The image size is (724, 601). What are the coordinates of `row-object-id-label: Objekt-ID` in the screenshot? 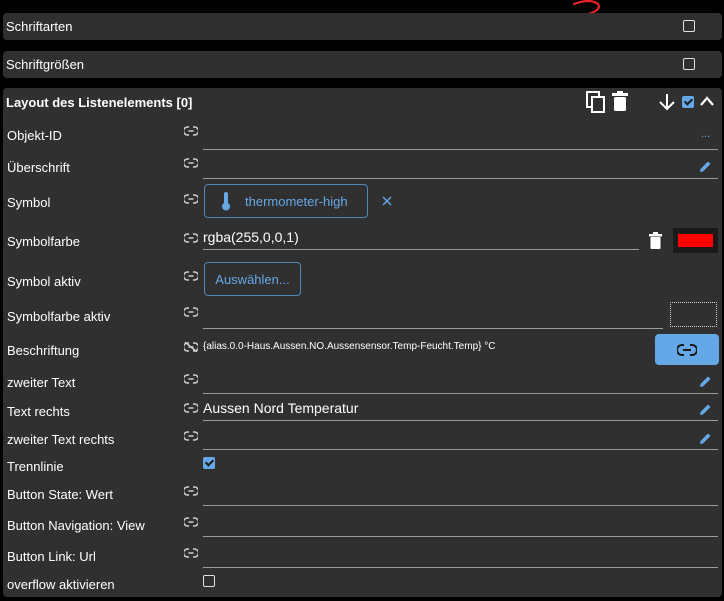 It's located at (34, 135).